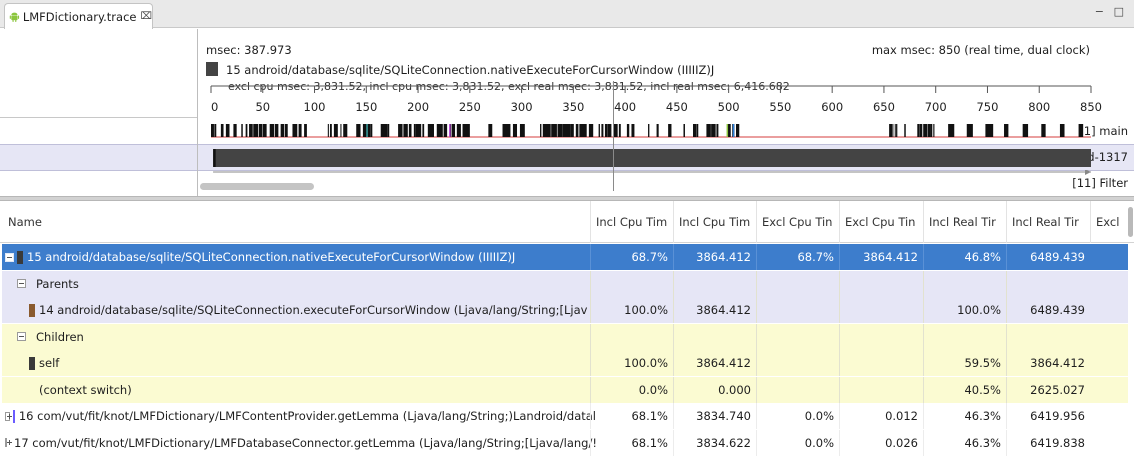 Image resolution: width=1134 pixels, height=456 pixels. What do you see at coordinates (299, 363) in the screenshot?
I see `row-name-cell: self` at bounding box center [299, 363].